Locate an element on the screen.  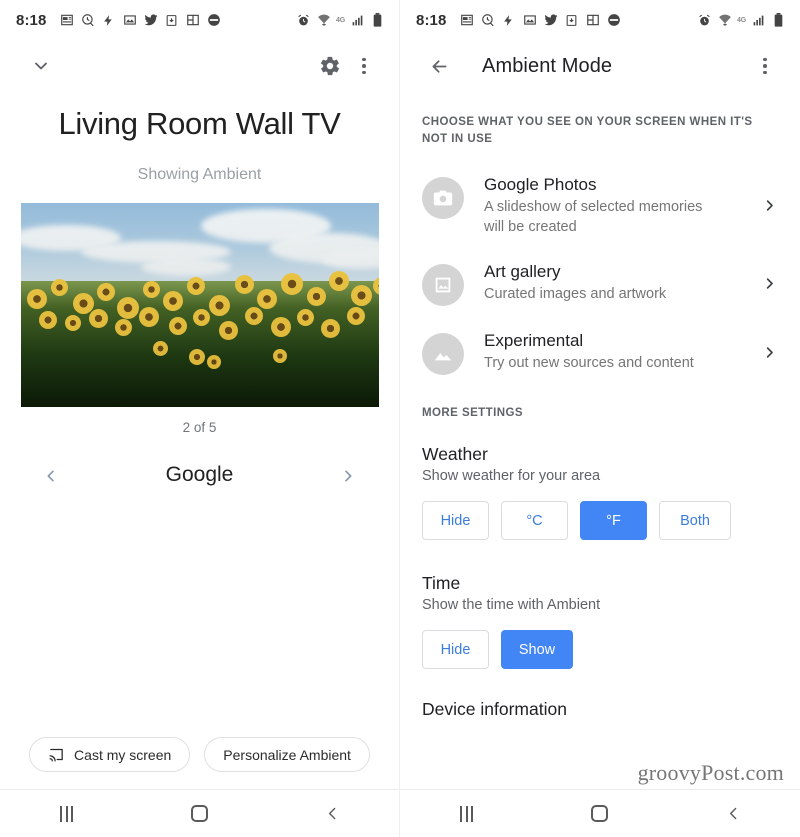
more-settings-section-header: MORE SETTINGS is located at coordinates (473, 413).